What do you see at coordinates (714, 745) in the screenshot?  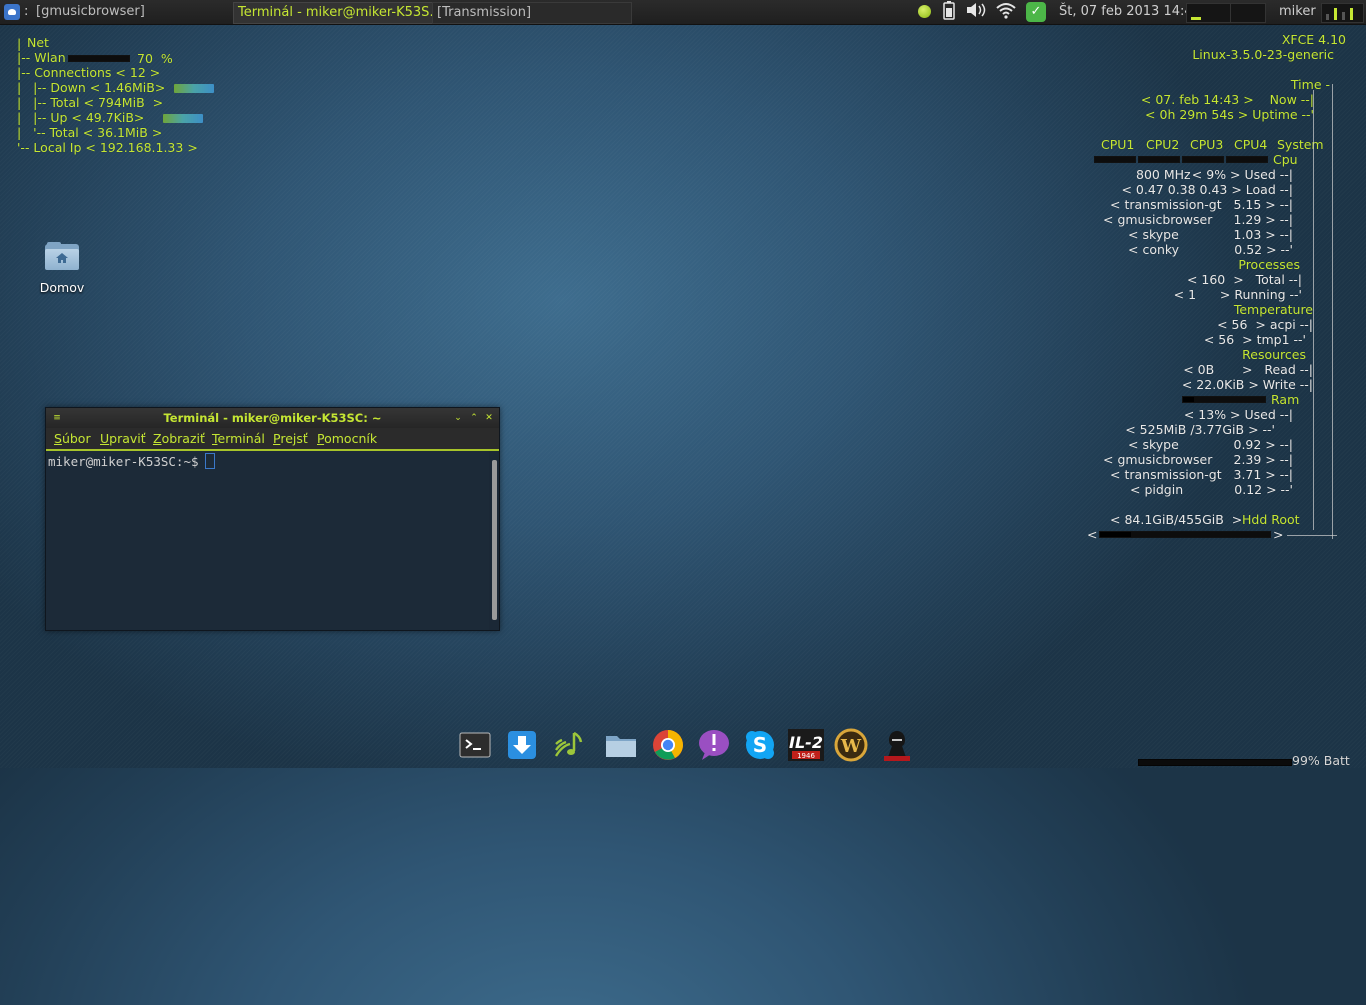 I see `pidgin-icon` at bounding box center [714, 745].